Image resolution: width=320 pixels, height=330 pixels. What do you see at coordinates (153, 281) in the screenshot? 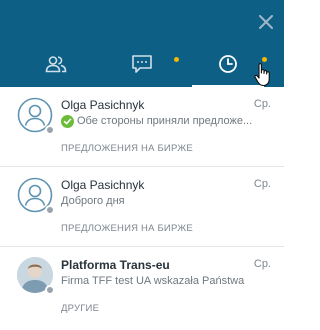
I see `message-preview: Firma TFF test UA wskazała Państwa` at bounding box center [153, 281].